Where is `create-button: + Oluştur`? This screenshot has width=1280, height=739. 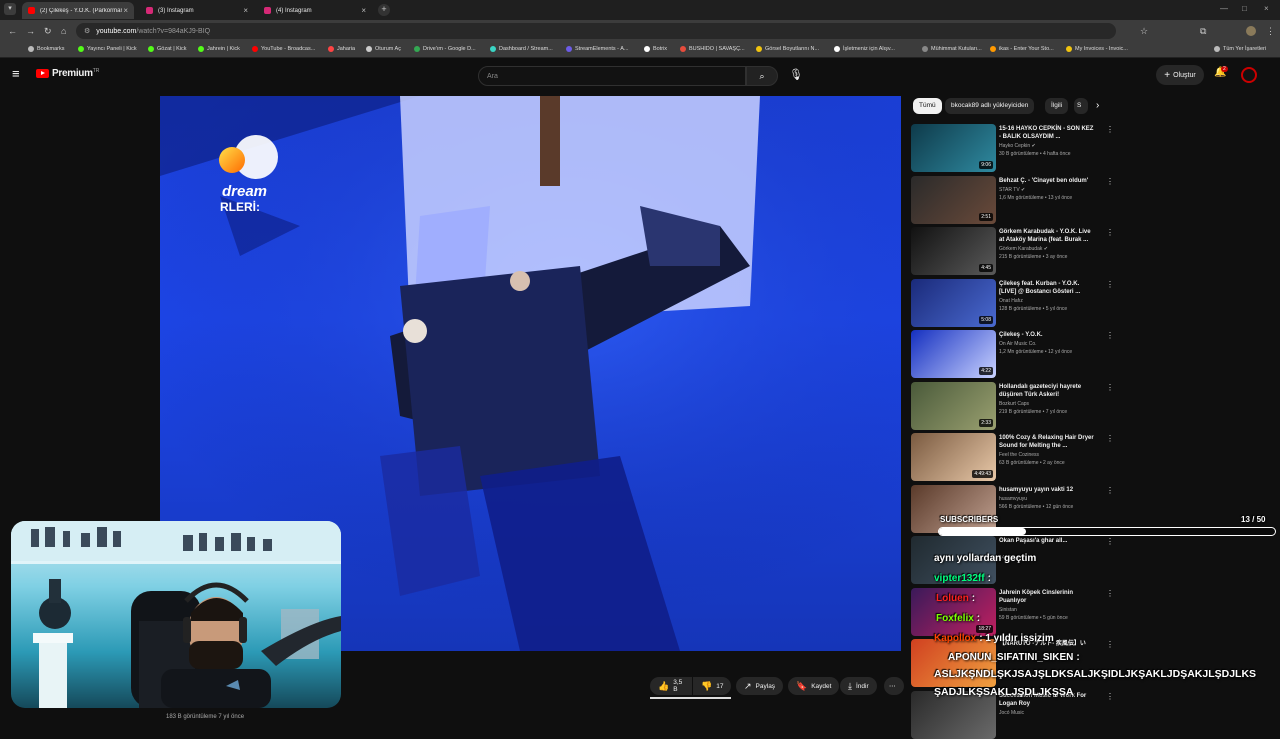 create-button: + Oluştur is located at coordinates (1180, 75).